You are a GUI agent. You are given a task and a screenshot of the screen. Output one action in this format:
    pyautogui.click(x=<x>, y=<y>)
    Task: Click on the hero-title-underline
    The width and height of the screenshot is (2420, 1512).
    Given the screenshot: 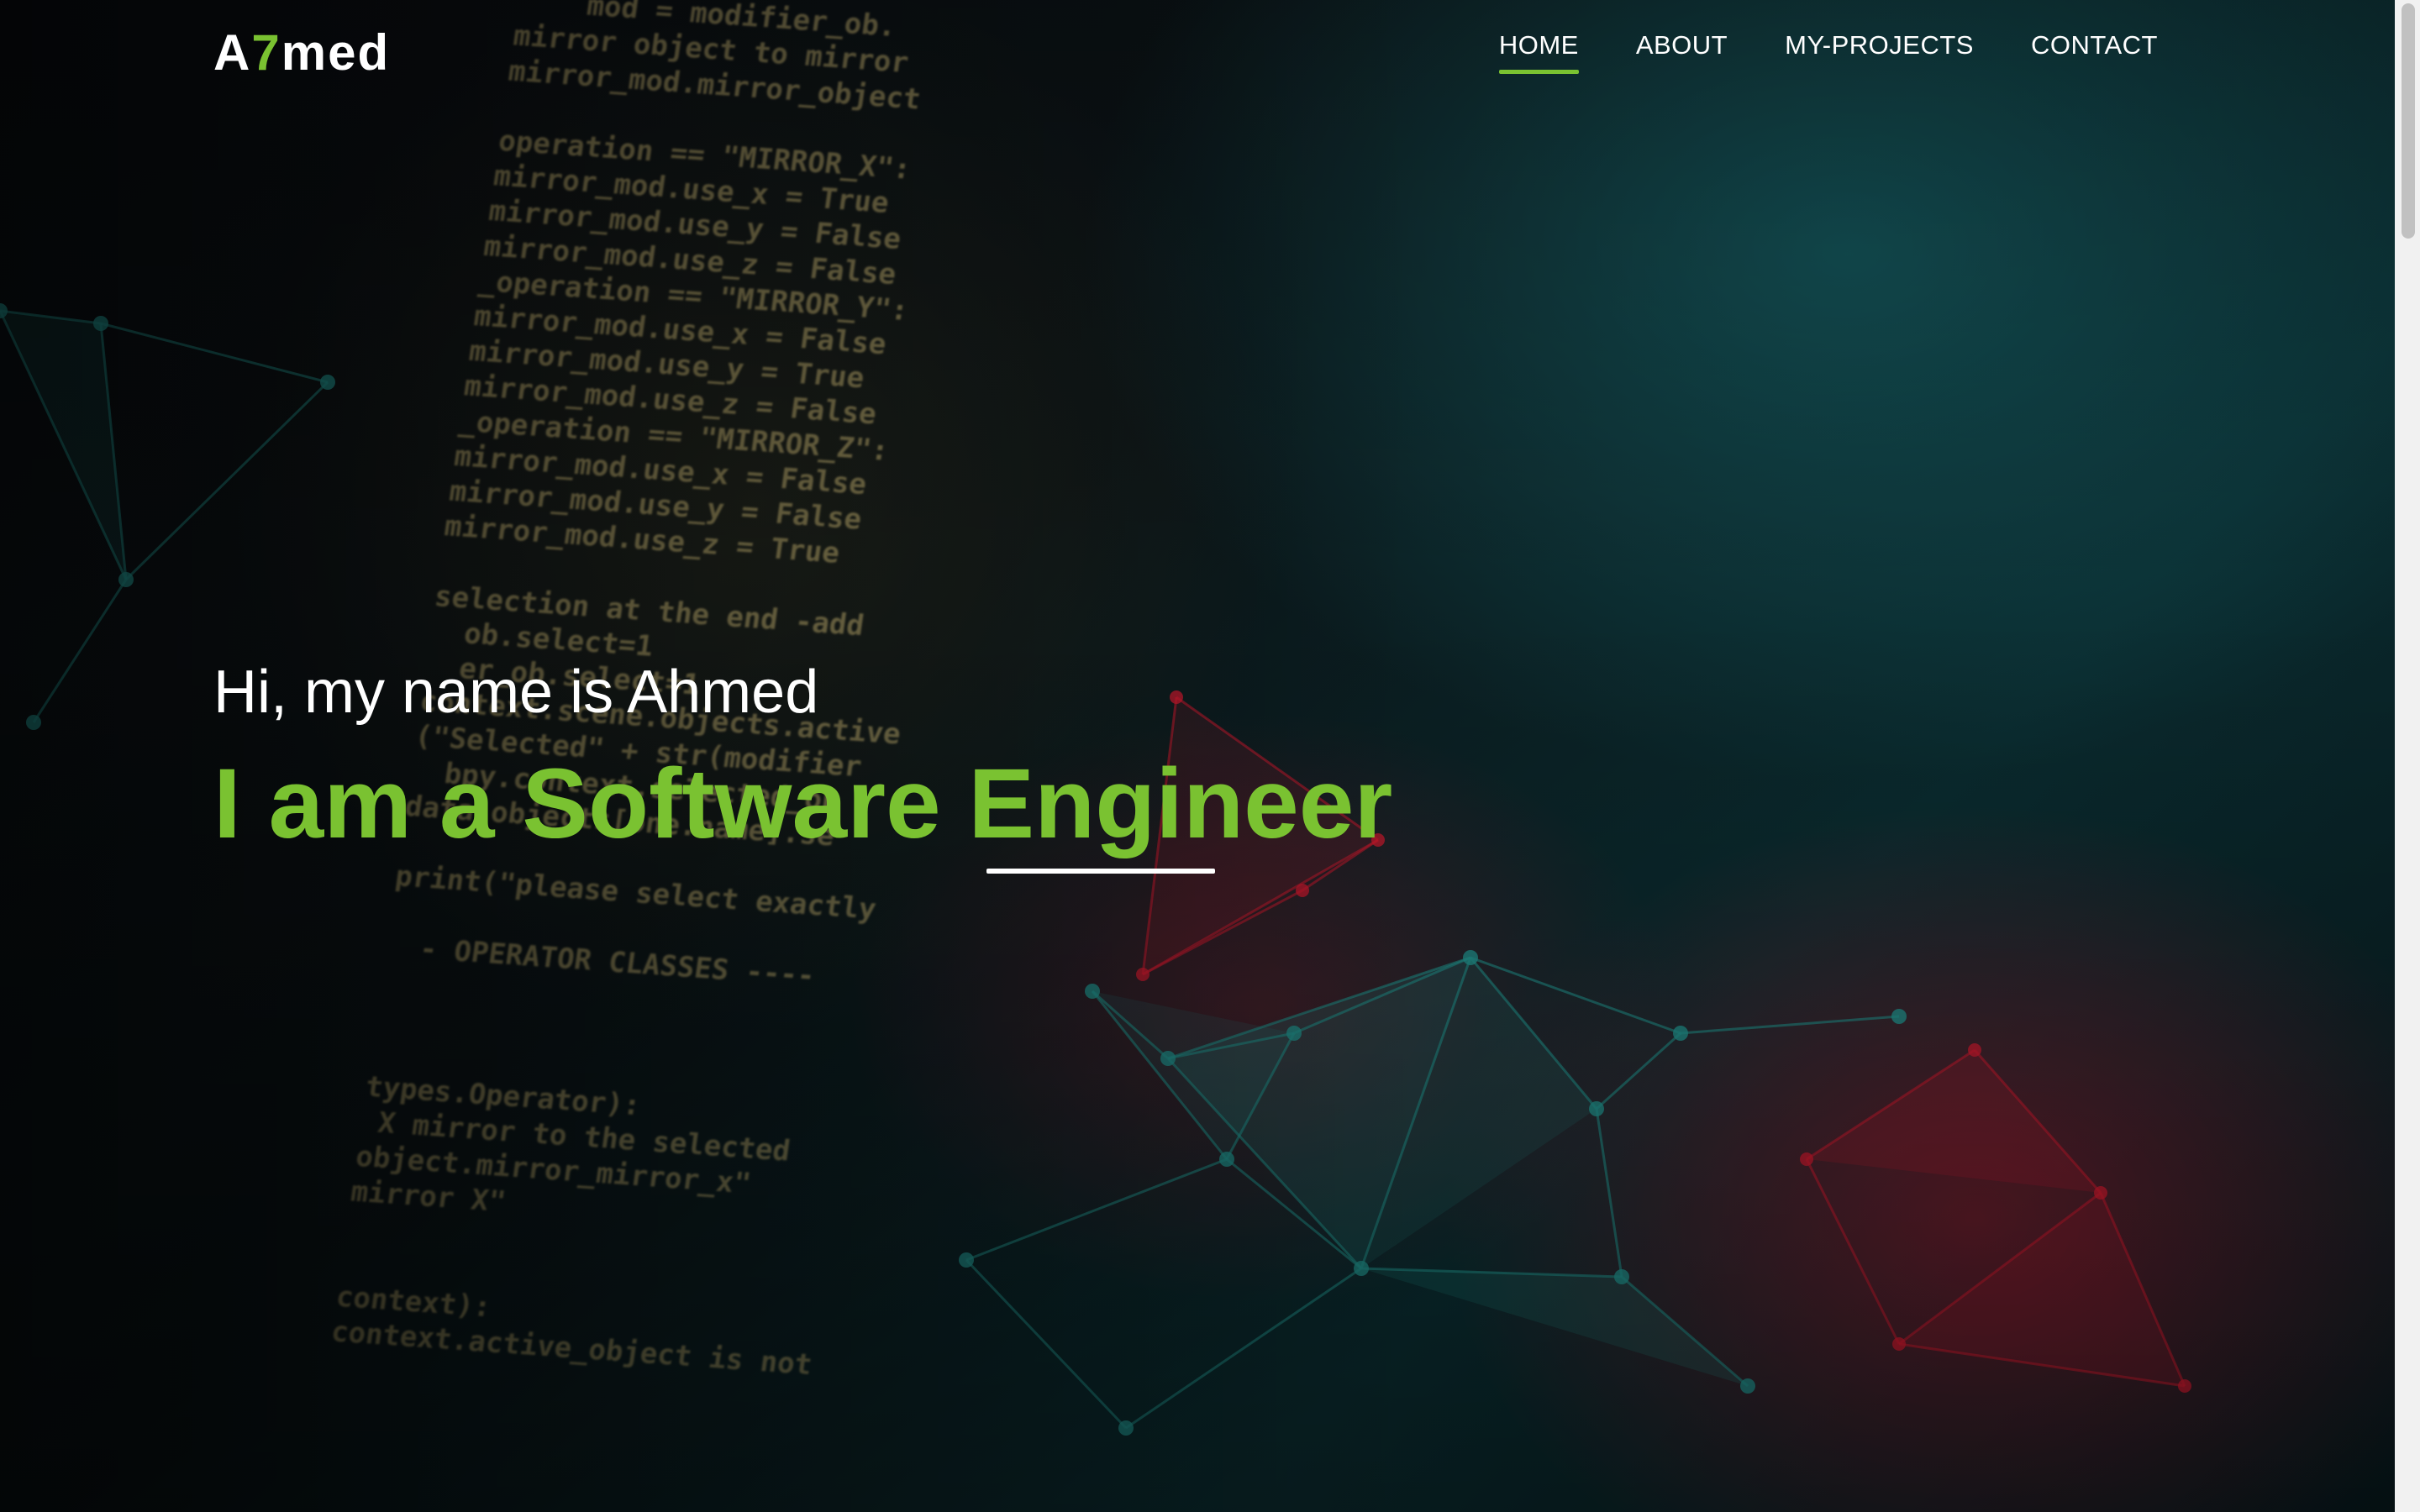 What is the action you would take?
    pyautogui.click(x=1101, y=871)
    